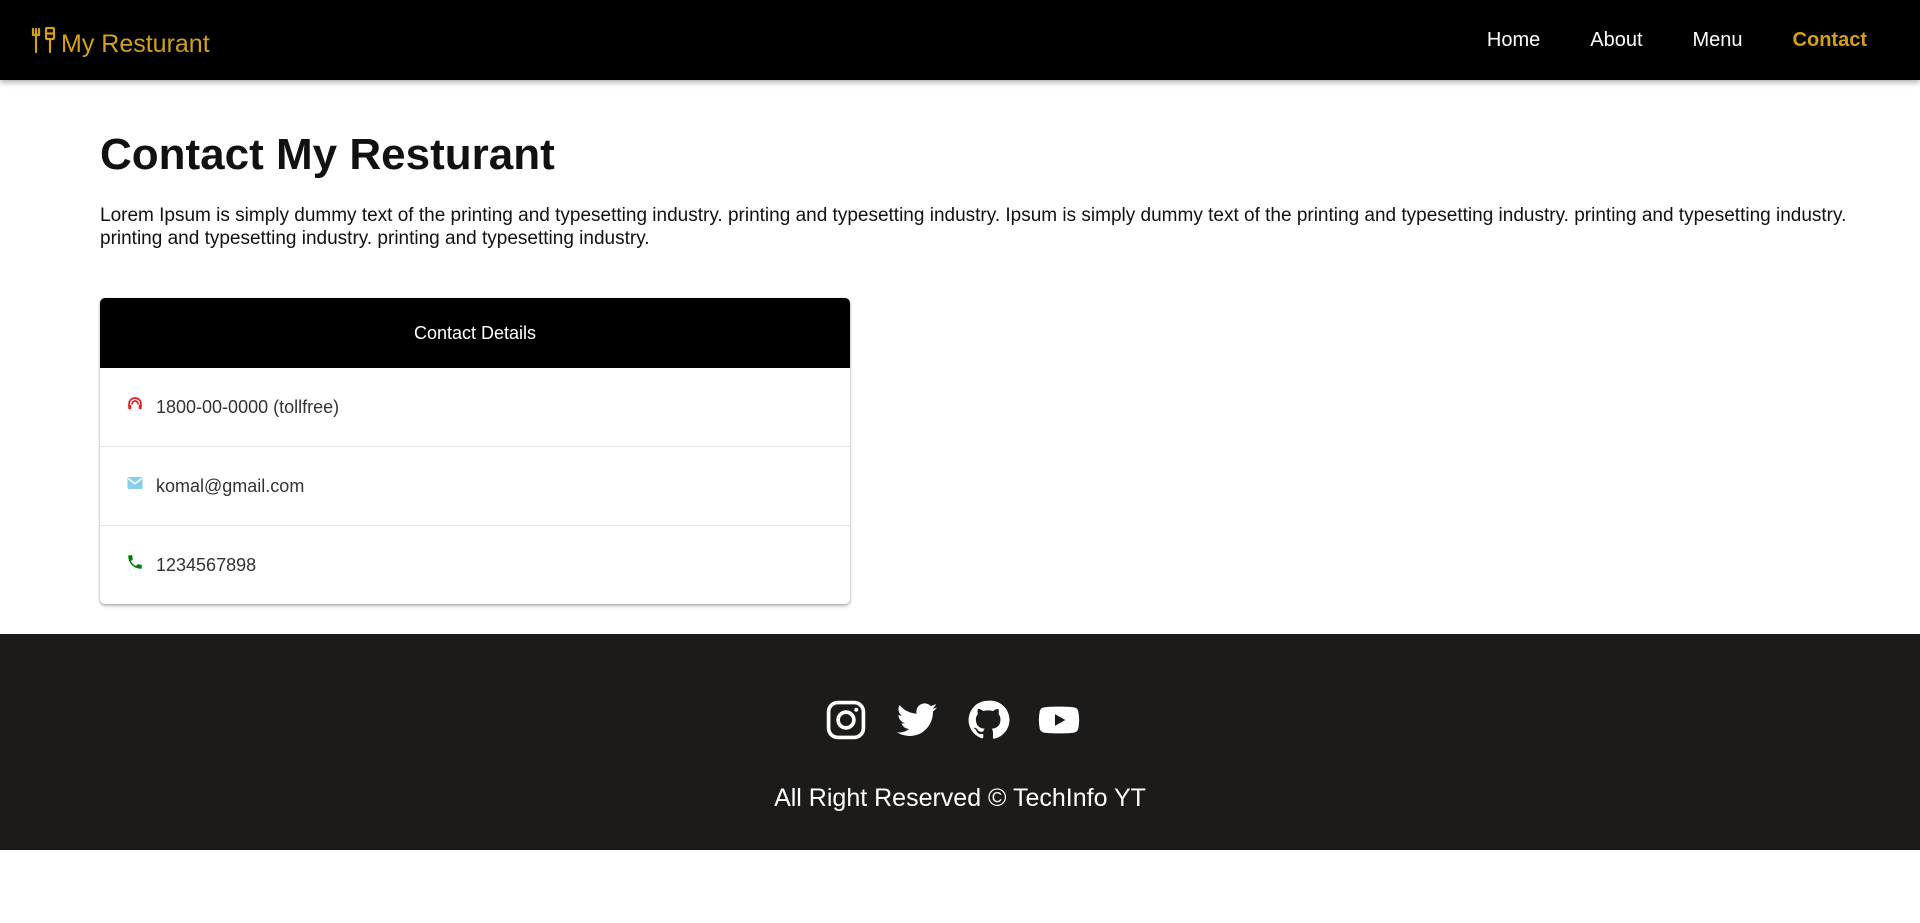 Image resolution: width=1920 pixels, height=923 pixels. Describe the element at coordinates (1058, 719) in the screenshot. I see `youtube-icon` at that location.